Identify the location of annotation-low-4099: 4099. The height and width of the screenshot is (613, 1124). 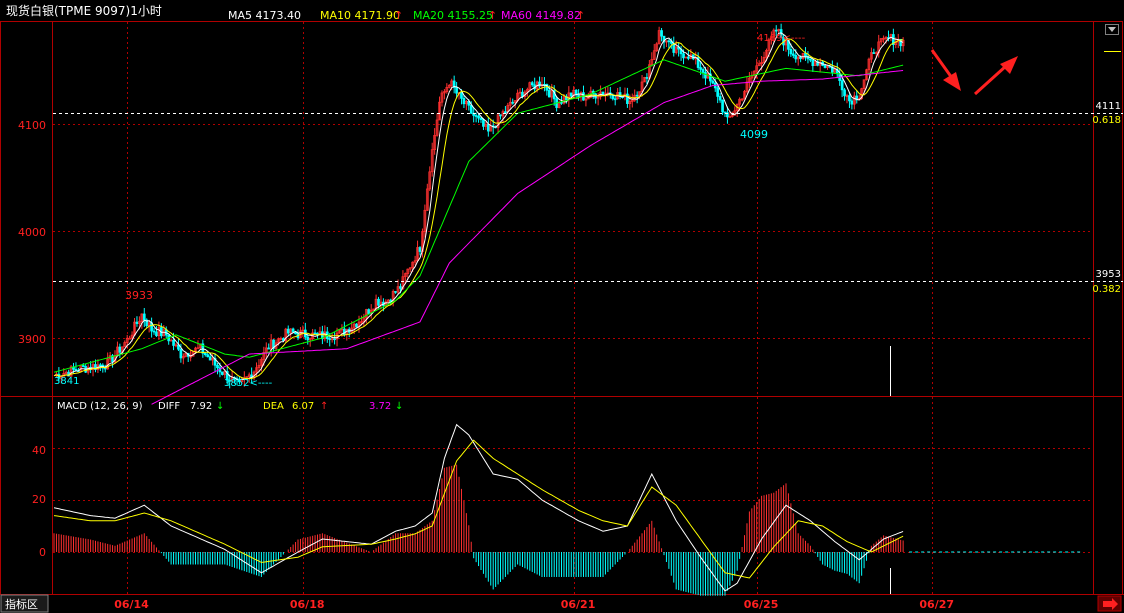
(754, 134).